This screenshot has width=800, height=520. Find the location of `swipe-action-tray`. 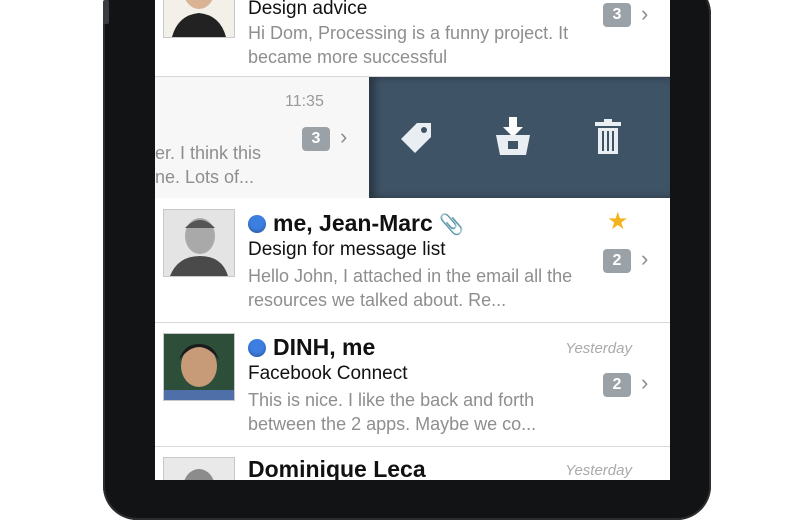

swipe-action-tray is located at coordinates (519, 137).